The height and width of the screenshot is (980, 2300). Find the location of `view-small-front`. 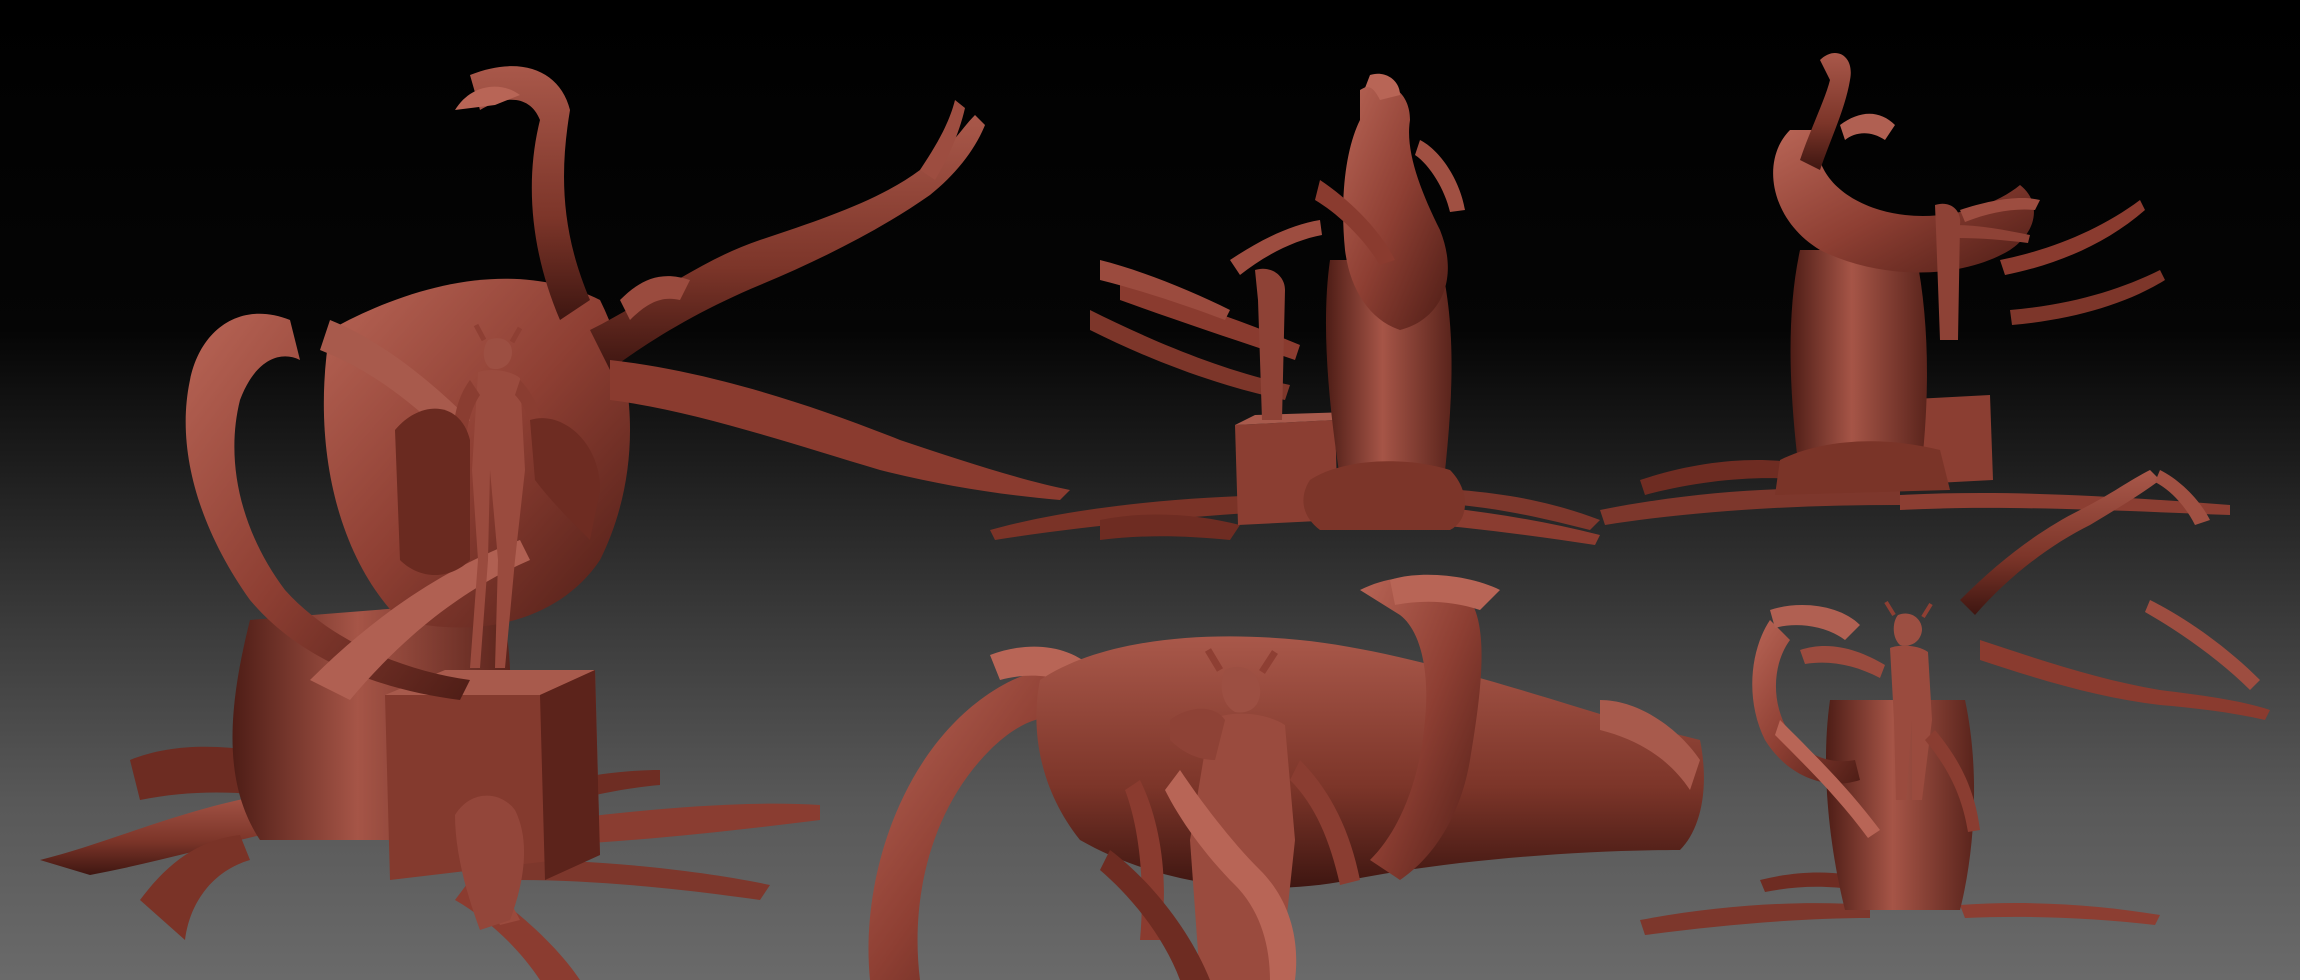

view-small-front is located at coordinates (1955, 702).